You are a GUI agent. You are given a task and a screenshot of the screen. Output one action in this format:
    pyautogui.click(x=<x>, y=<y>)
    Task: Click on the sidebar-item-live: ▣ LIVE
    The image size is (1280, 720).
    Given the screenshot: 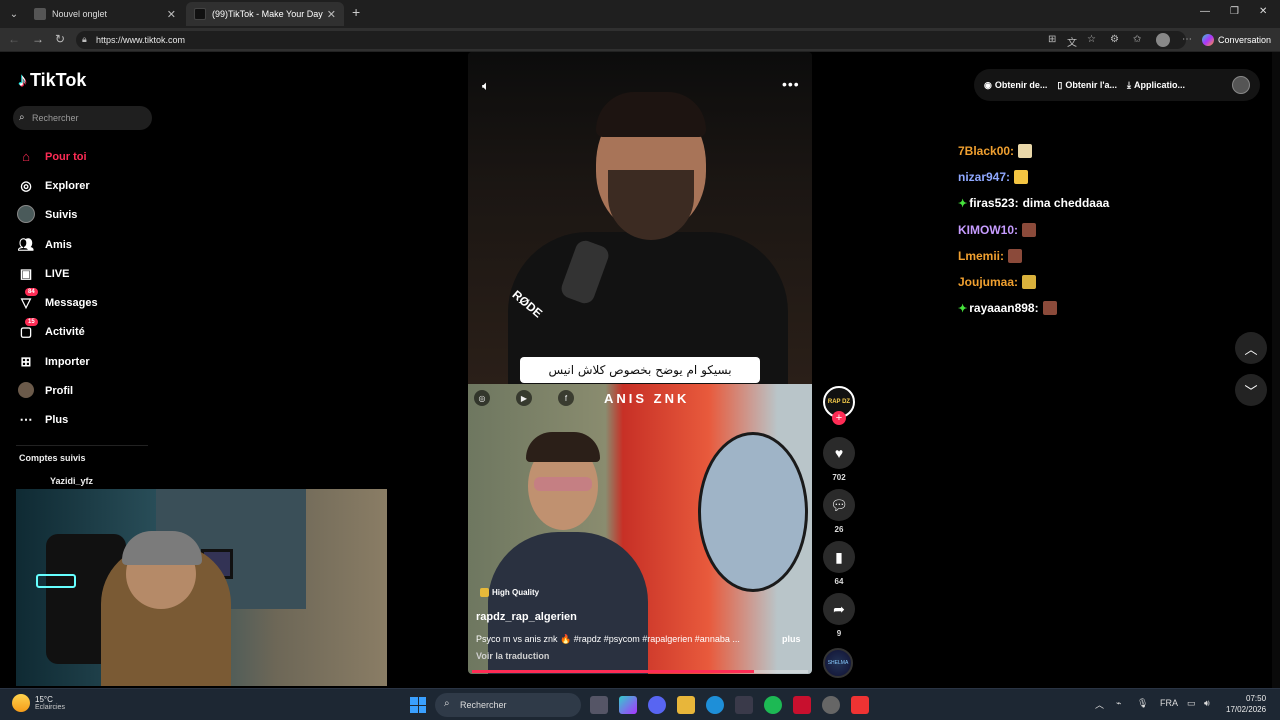 What is the action you would take?
    pyautogui.click(x=81, y=273)
    